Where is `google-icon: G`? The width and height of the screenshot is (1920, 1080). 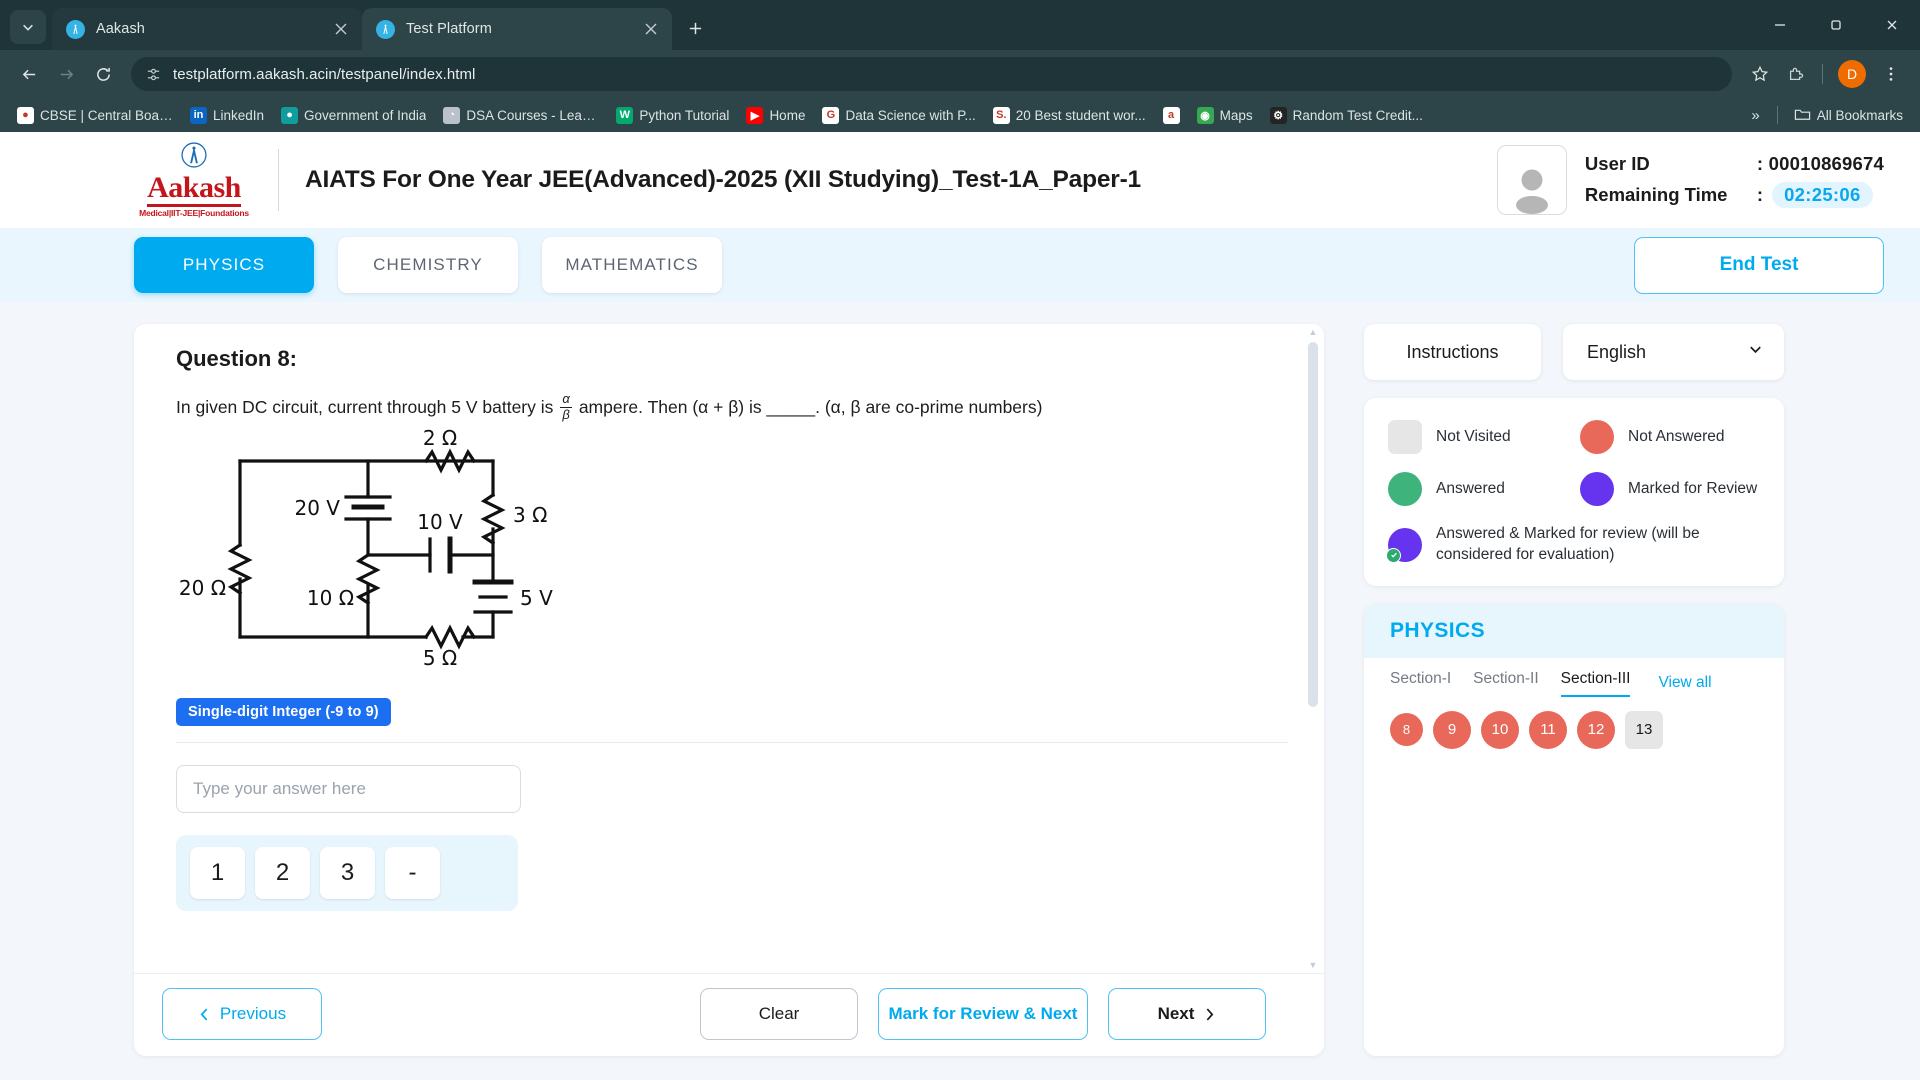 google-icon: G is located at coordinates (831, 115).